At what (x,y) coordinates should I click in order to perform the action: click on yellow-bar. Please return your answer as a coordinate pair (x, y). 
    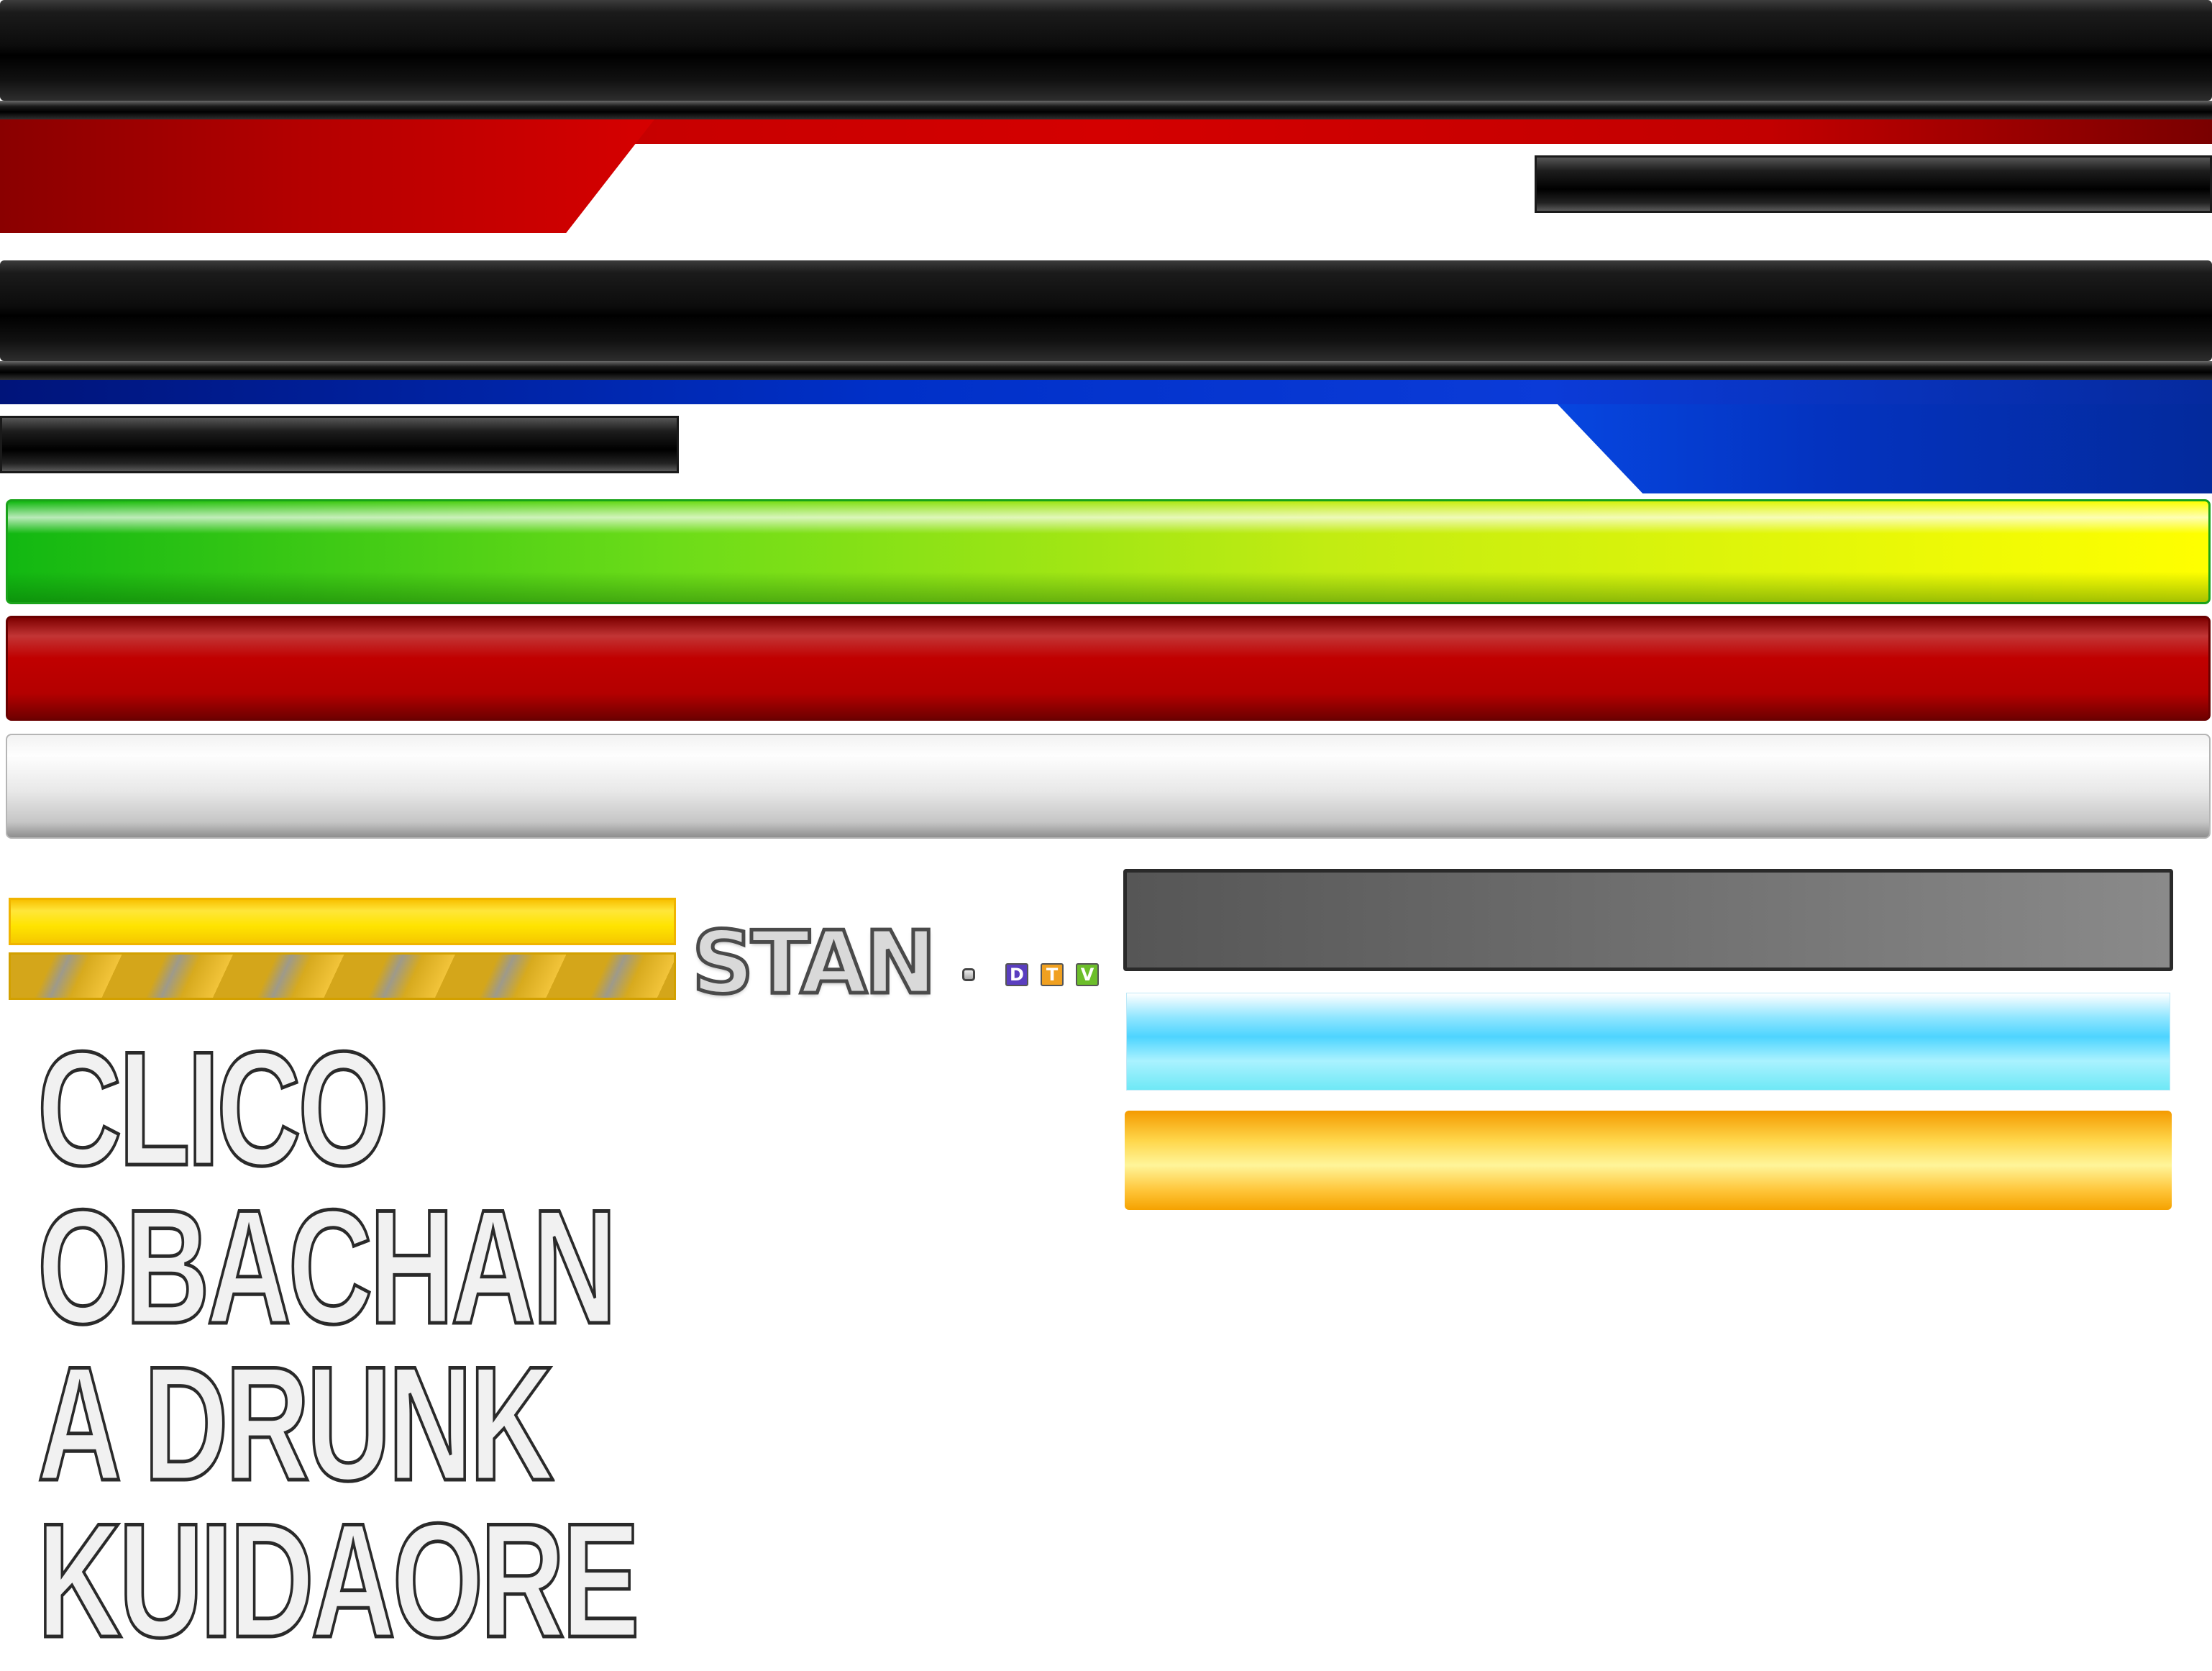
    Looking at the image, I should click on (342, 921).